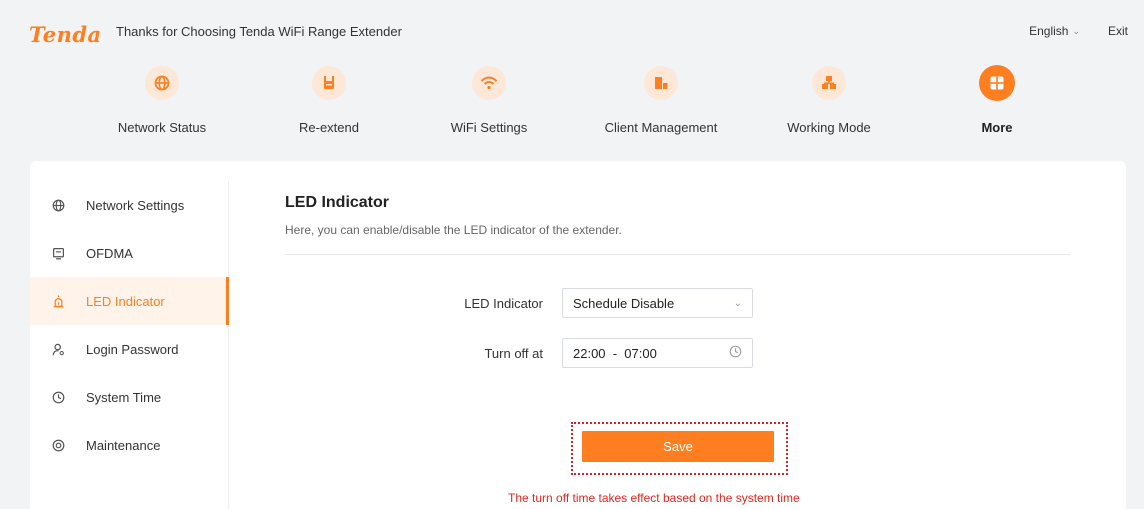  What do you see at coordinates (123, 445) in the screenshot?
I see `sidebar-item-label: Maintenance` at bounding box center [123, 445].